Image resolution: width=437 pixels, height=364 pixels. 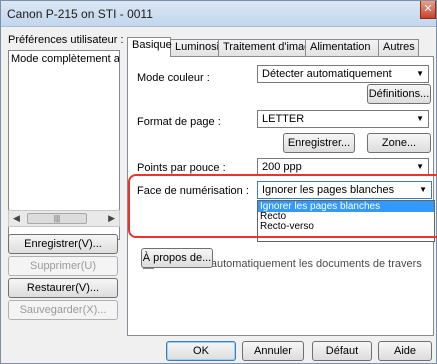 I want to click on list-item: Mode complètement au, so click(x=65, y=59).